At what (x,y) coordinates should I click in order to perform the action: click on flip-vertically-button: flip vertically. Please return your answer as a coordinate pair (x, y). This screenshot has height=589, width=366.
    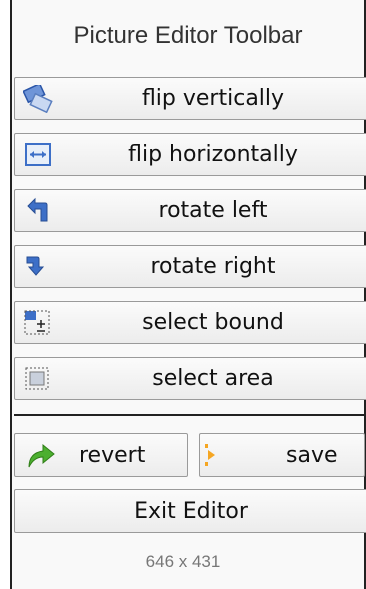
    Looking at the image, I should click on (190, 98).